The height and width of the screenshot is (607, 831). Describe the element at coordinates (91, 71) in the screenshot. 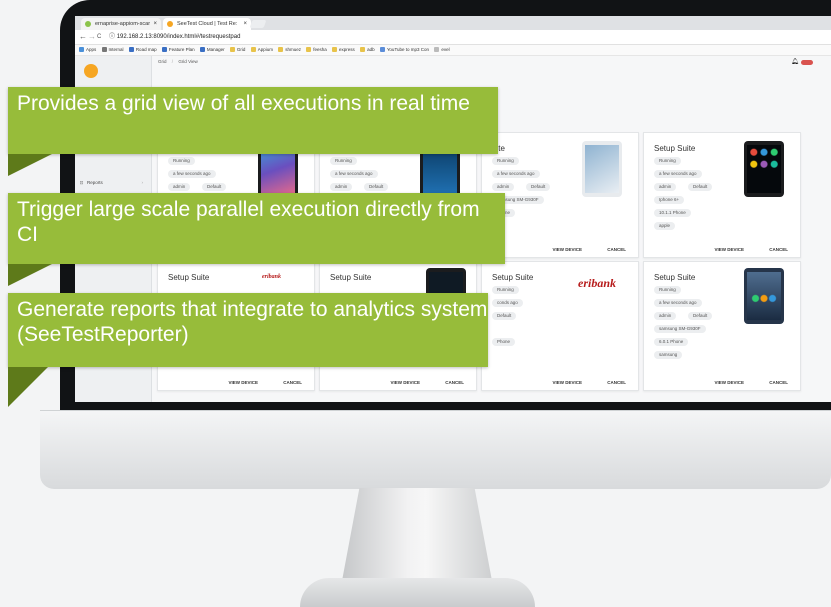

I see `app-logo-icon` at that location.